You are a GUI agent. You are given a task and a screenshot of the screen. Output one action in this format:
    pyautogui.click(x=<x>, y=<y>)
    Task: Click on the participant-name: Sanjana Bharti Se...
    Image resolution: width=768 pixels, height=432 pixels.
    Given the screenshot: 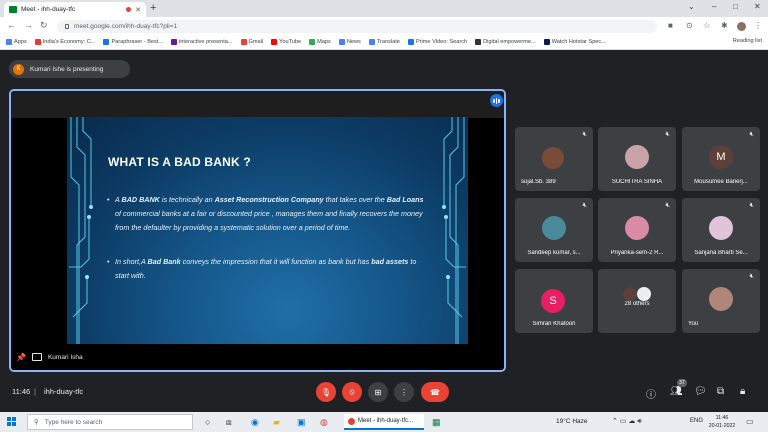 What is the action you would take?
    pyautogui.click(x=721, y=253)
    